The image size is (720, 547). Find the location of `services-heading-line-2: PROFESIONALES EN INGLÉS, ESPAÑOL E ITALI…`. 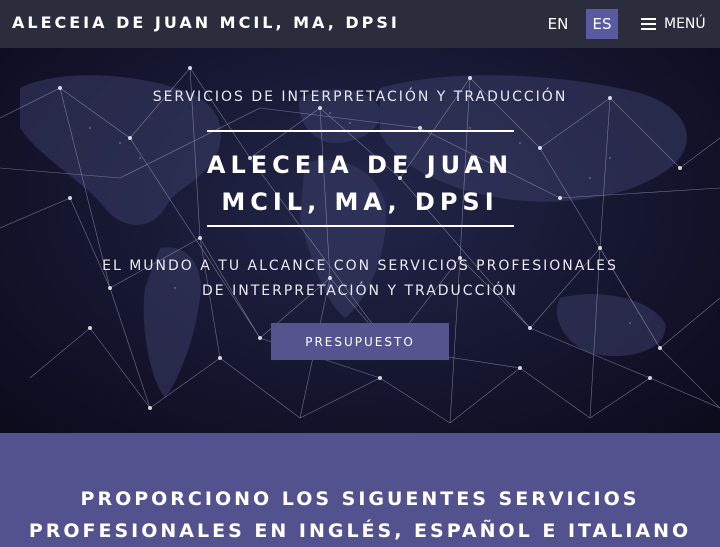

services-heading-line-2: PROFESIONALES EN INGLÉS, ESPAÑOL E ITALI… is located at coordinates (360, 531).